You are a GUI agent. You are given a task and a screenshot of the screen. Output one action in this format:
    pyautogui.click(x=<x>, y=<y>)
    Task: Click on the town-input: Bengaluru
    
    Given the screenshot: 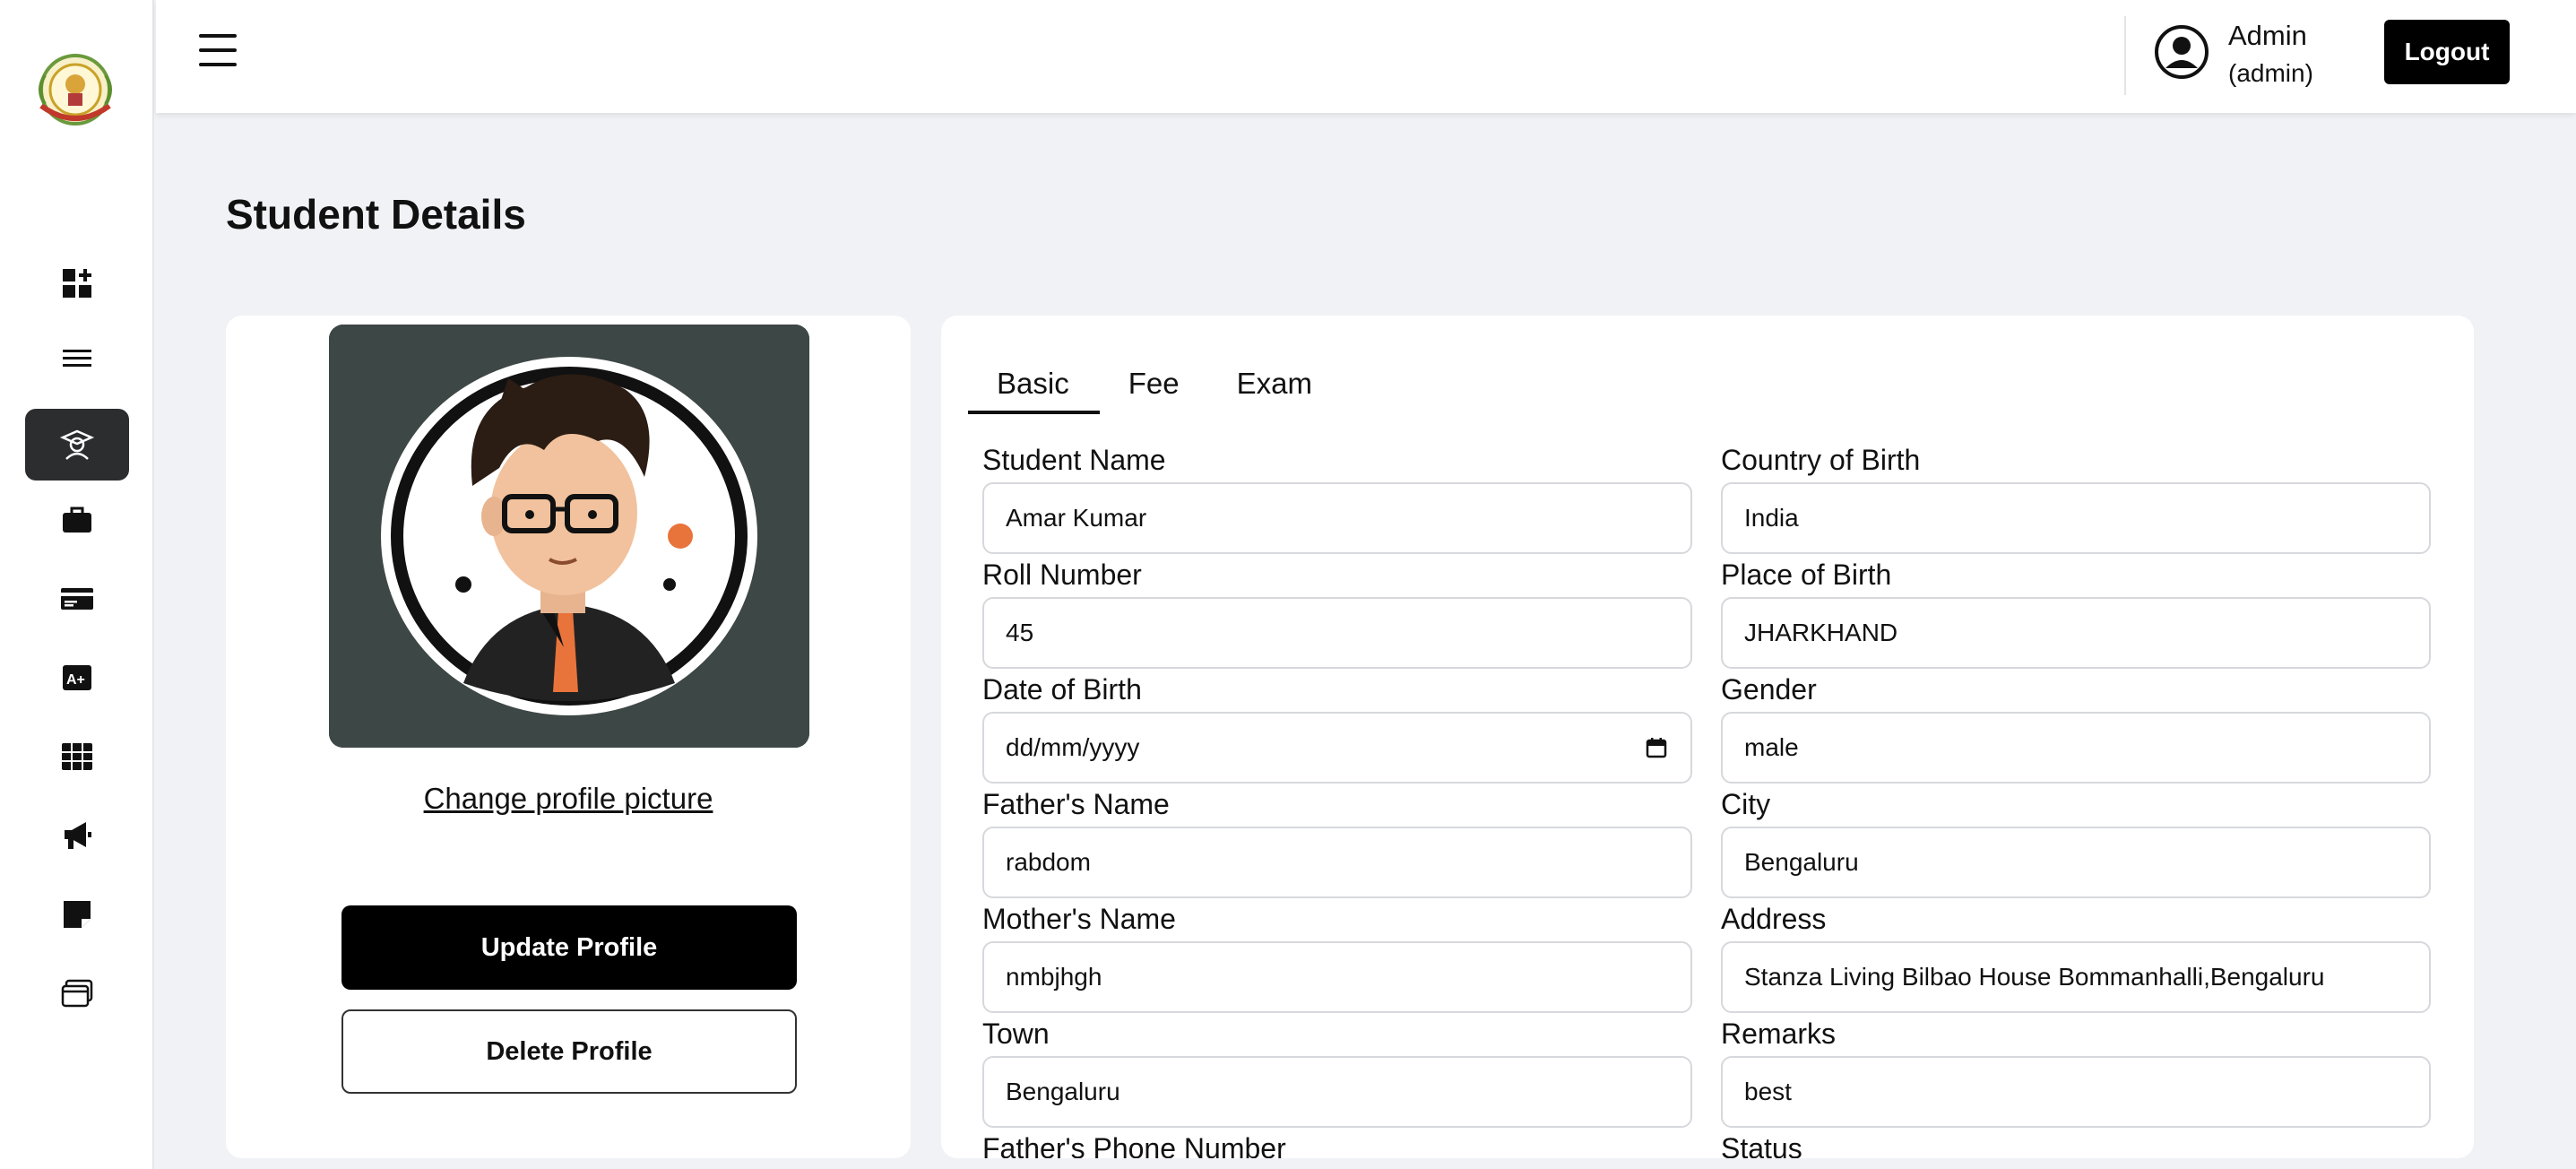 What is the action you would take?
    pyautogui.click(x=1337, y=1092)
    